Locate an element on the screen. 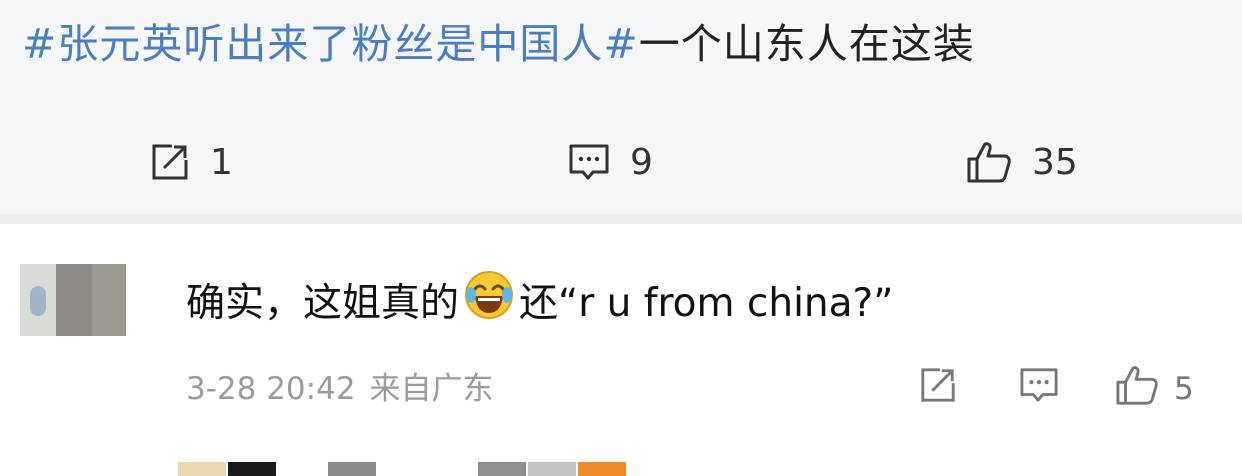 The image size is (1242, 476). comment-reply-button is located at coordinates (1039, 389).